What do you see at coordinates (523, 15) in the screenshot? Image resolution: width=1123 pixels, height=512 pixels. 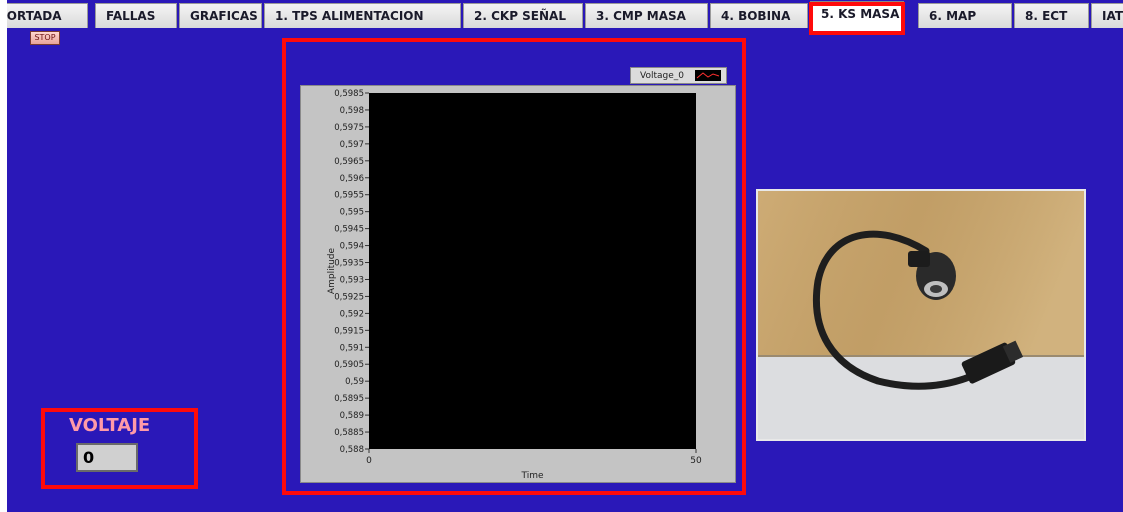 I see `tab-2-ckp-señal: 2. CKP SEÑAL` at bounding box center [523, 15].